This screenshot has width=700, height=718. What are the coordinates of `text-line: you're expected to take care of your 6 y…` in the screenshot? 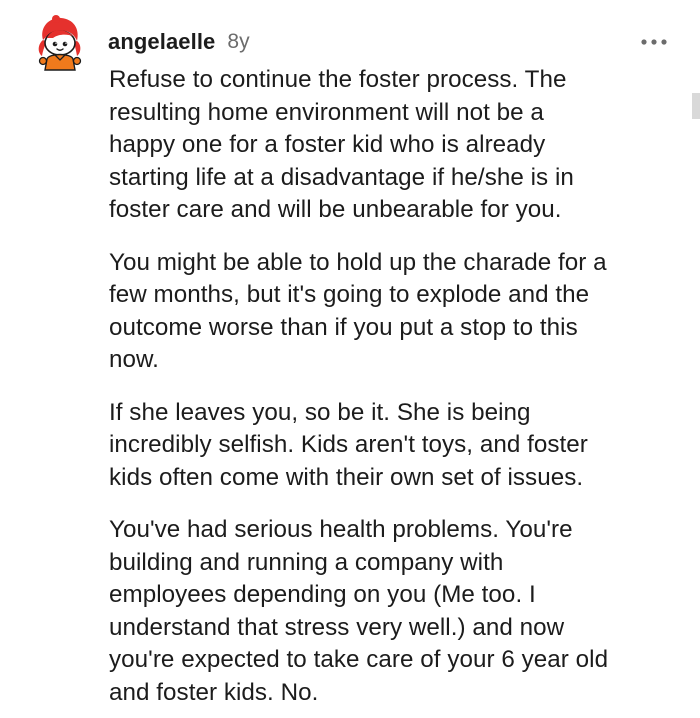 It's located at (359, 659).